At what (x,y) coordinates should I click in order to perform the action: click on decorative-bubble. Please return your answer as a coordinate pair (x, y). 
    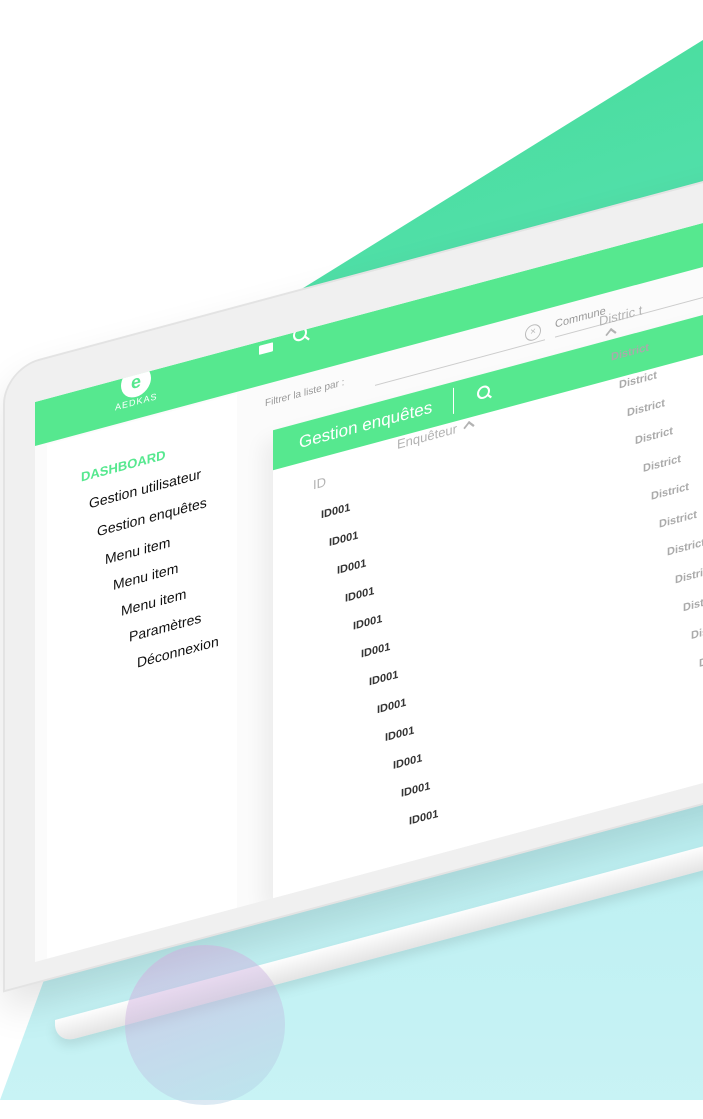
    Looking at the image, I should click on (205, 1025).